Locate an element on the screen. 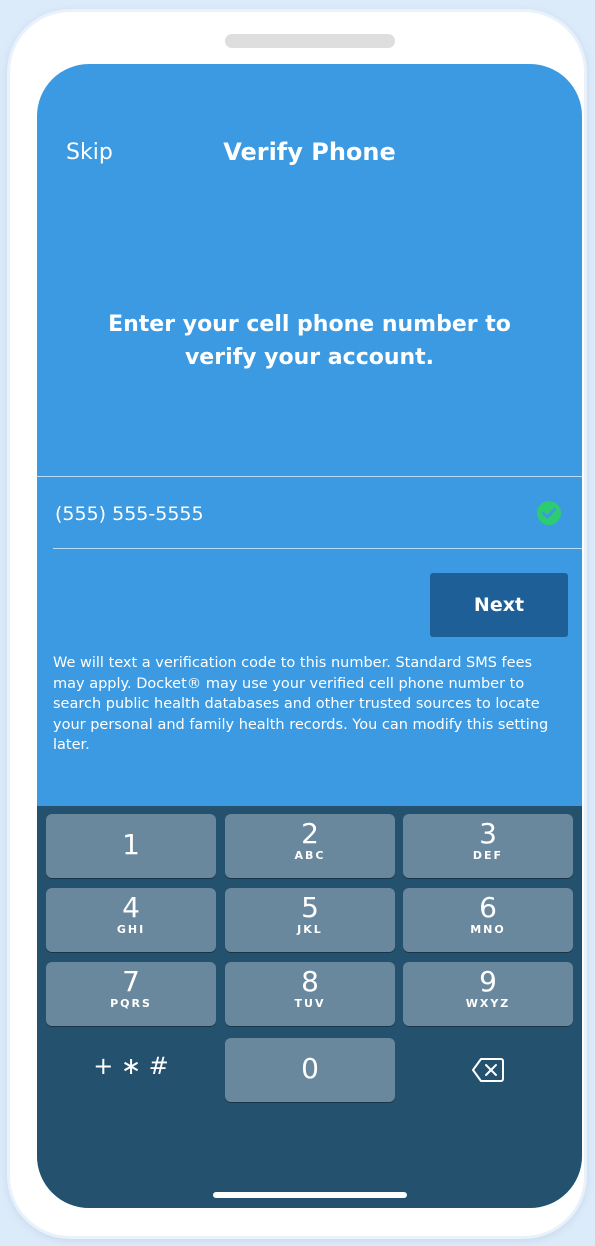  next-button: Next is located at coordinates (499, 605).